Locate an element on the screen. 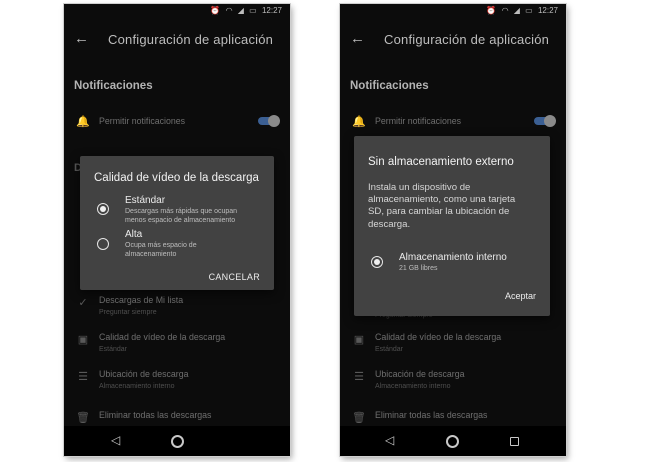 Image resolution: width=650 pixels, height=462 pixels. accept-button: Aceptar is located at coordinates (520, 296).